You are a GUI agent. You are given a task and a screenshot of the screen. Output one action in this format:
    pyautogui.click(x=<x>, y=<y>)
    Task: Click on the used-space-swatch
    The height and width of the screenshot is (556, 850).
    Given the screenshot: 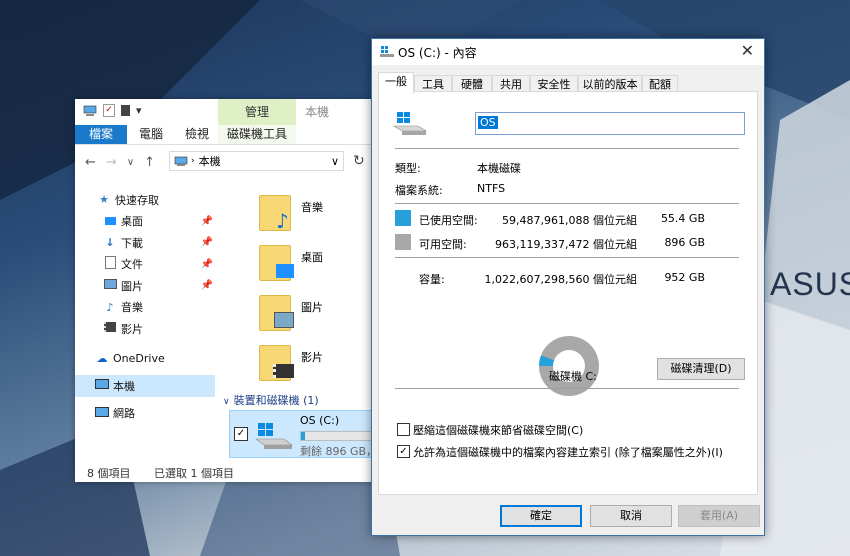 What is the action you would take?
    pyautogui.click(x=403, y=218)
    